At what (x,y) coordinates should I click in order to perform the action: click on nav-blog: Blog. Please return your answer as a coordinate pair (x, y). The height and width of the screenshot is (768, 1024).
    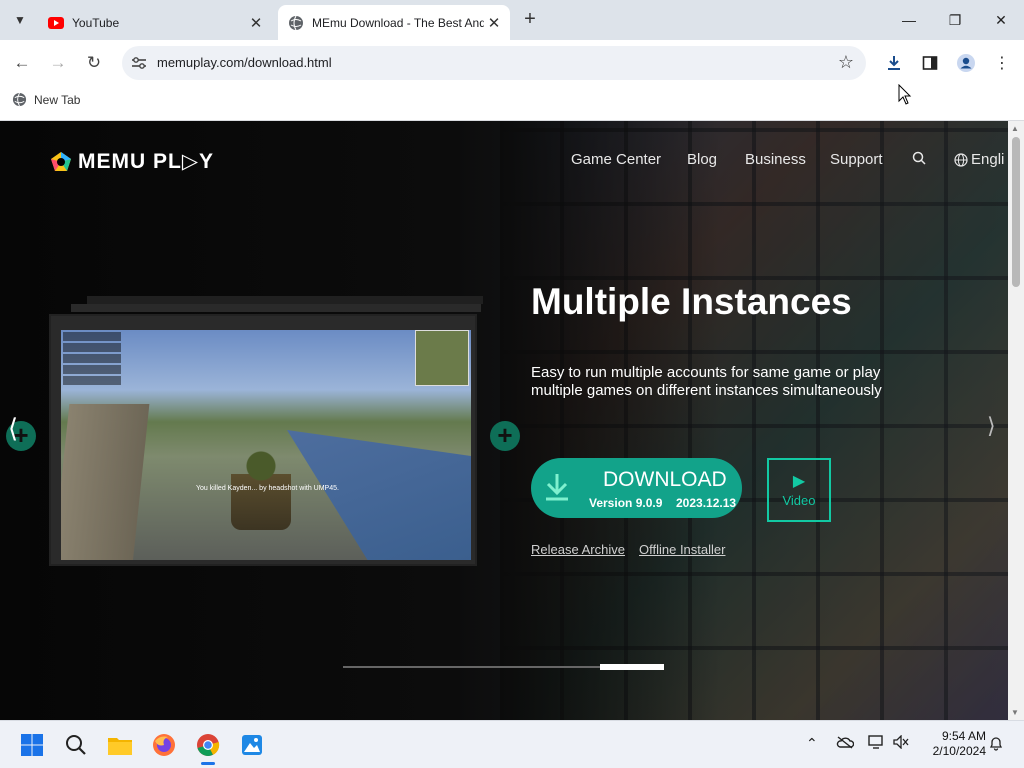
    Looking at the image, I should click on (702, 159).